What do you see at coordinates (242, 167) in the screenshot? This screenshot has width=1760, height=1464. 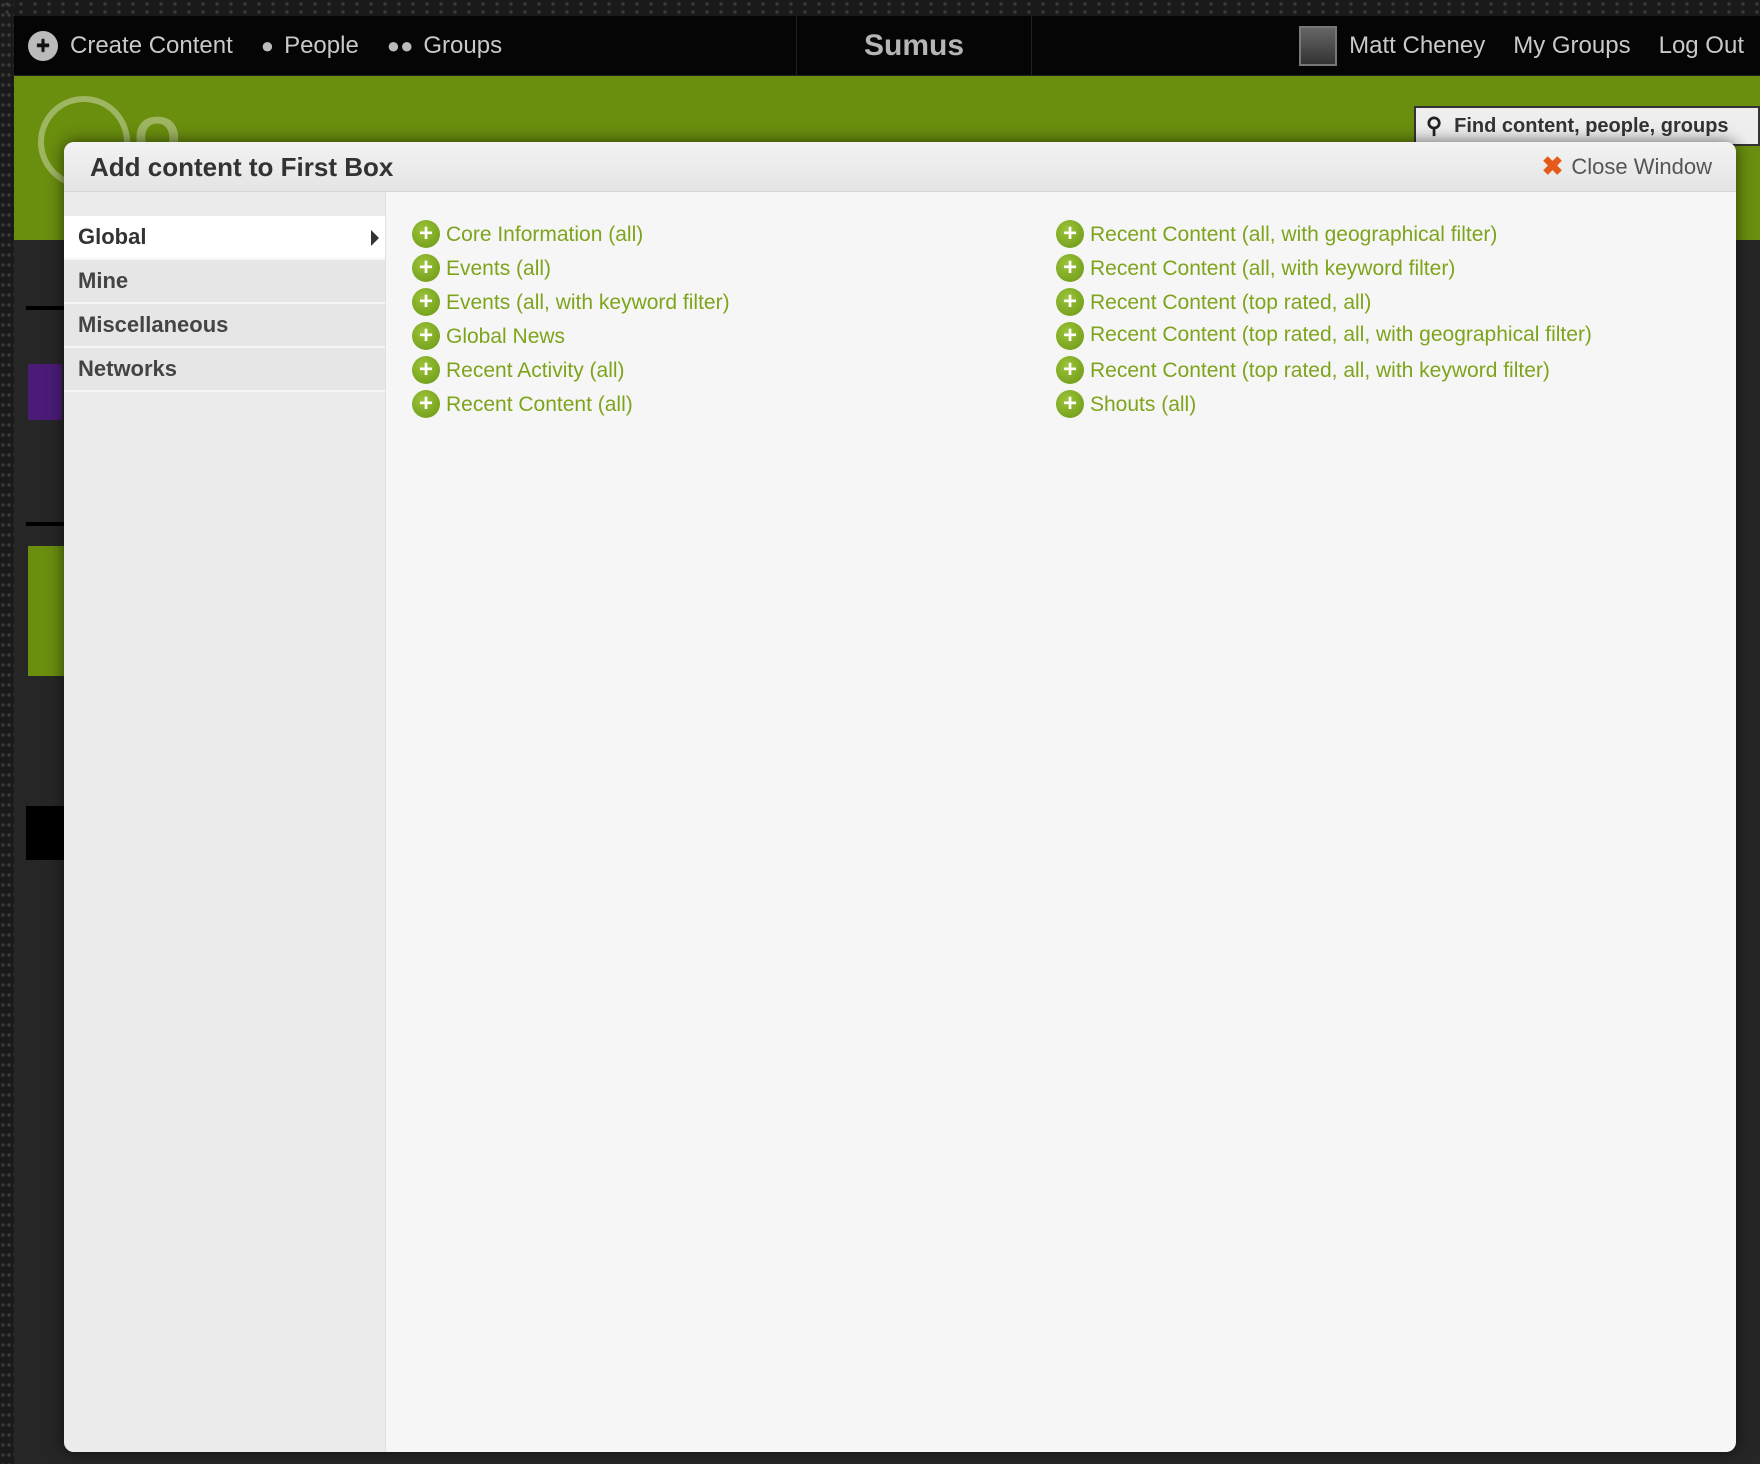 I see `dialog-title: Add content to First Box` at bounding box center [242, 167].